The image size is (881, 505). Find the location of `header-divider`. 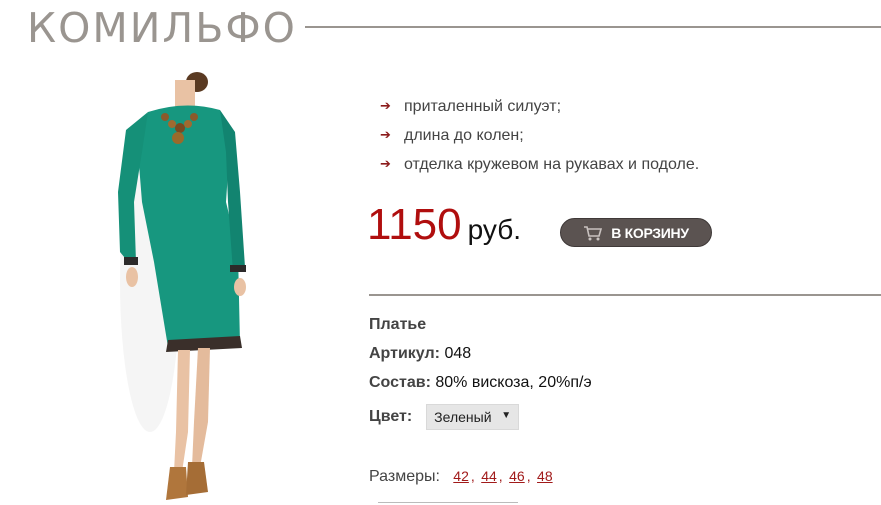

header-divider is located at coordinates (593, 27).